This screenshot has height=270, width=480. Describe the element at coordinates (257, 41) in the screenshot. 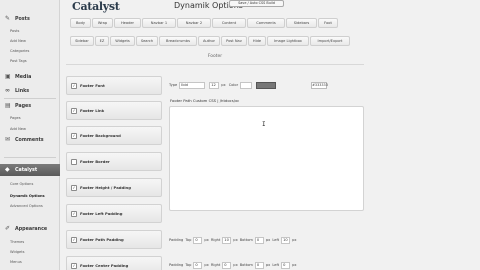

I see `tab-hide: Hide` at that location.